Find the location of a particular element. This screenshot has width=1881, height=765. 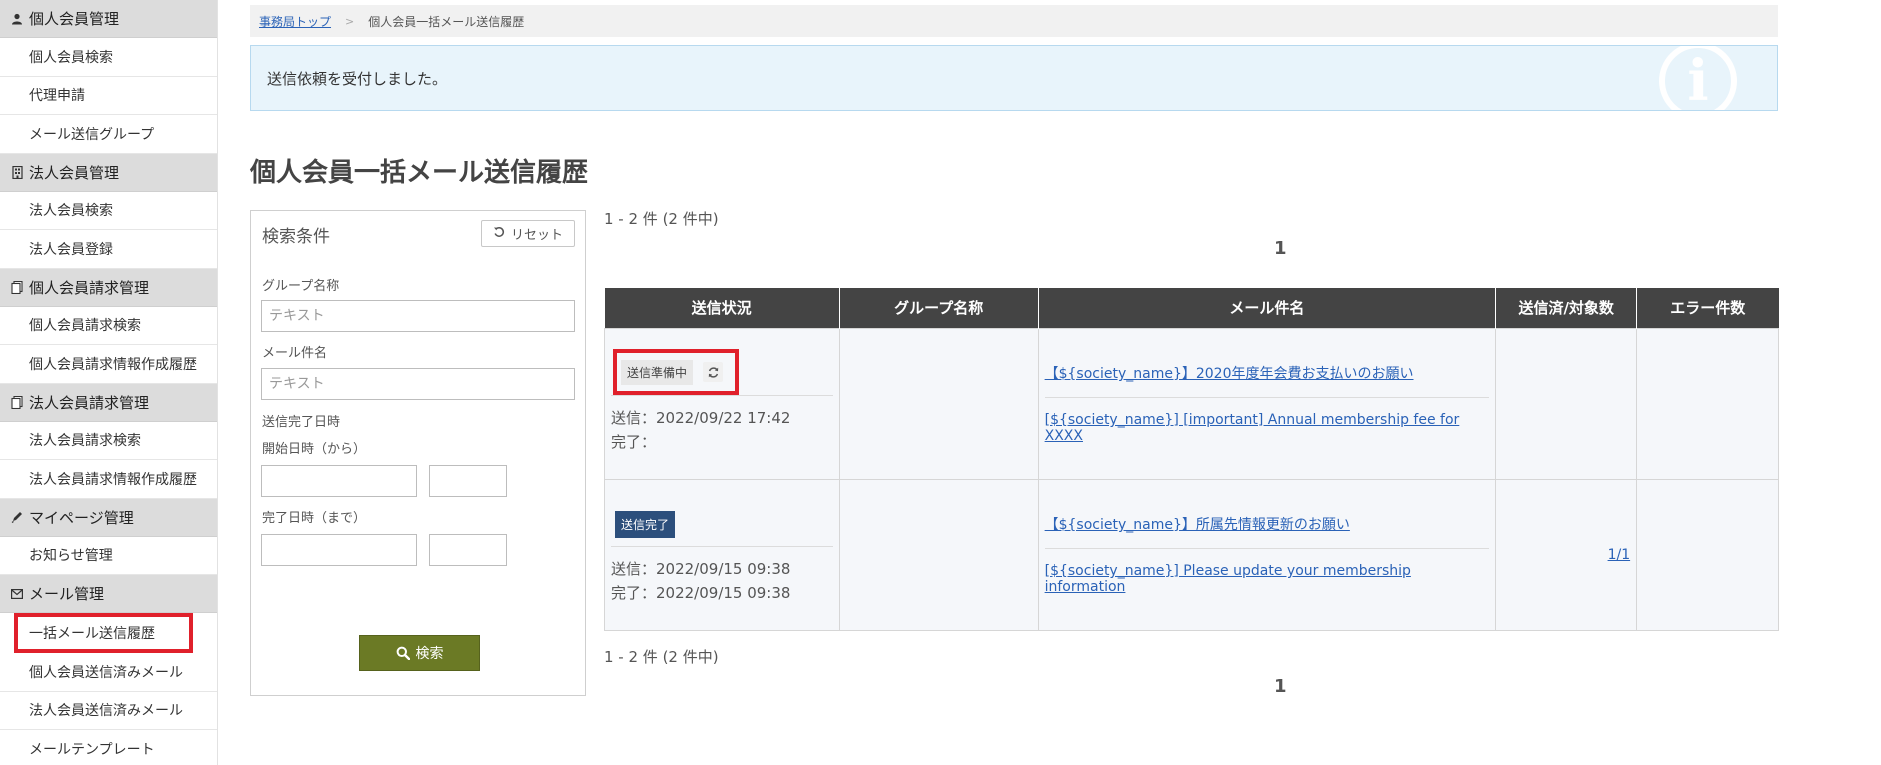

info-icon: i is located at coordinates (1698, 78).